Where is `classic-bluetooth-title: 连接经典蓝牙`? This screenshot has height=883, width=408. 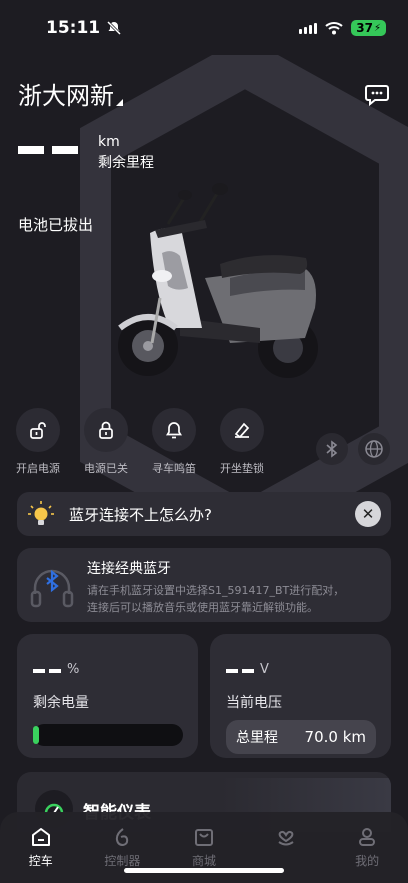 classic-bluetooth-title: 连接经典蓝牙 is located at coordinates (129, 569).